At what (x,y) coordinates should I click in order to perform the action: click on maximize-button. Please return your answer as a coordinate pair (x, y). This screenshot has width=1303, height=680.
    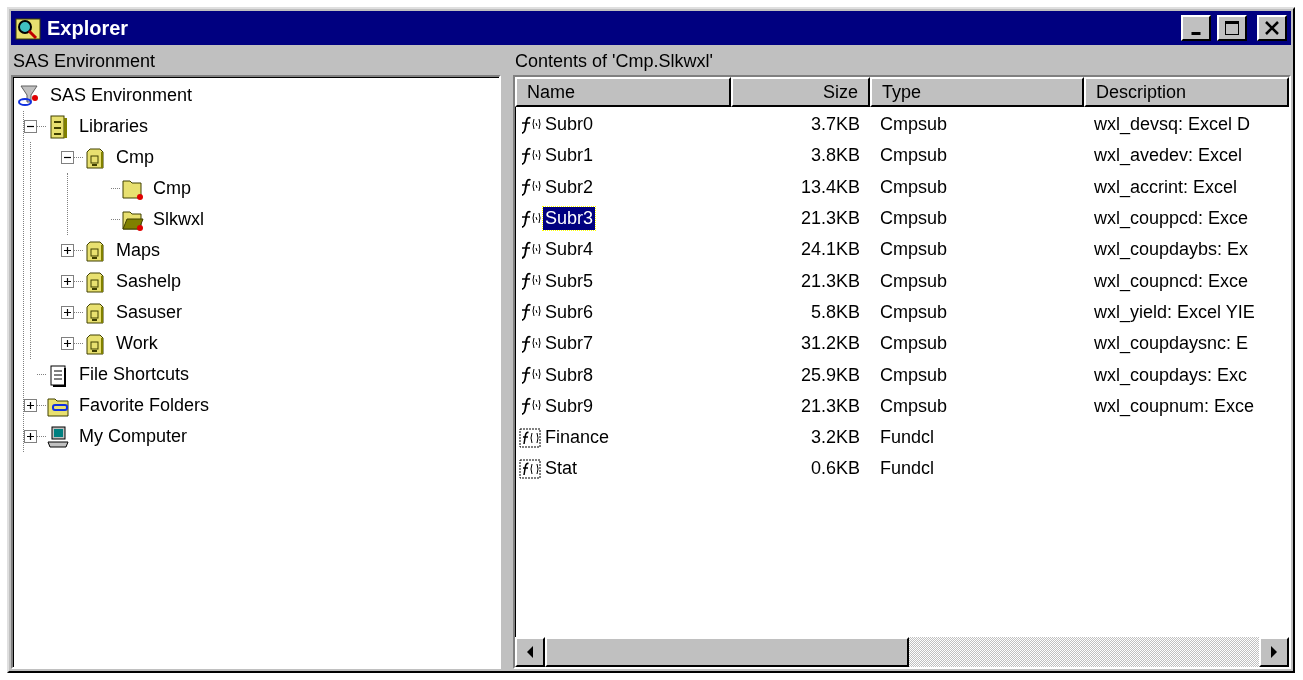
    Looking at the image, I should click on (1232, 28).